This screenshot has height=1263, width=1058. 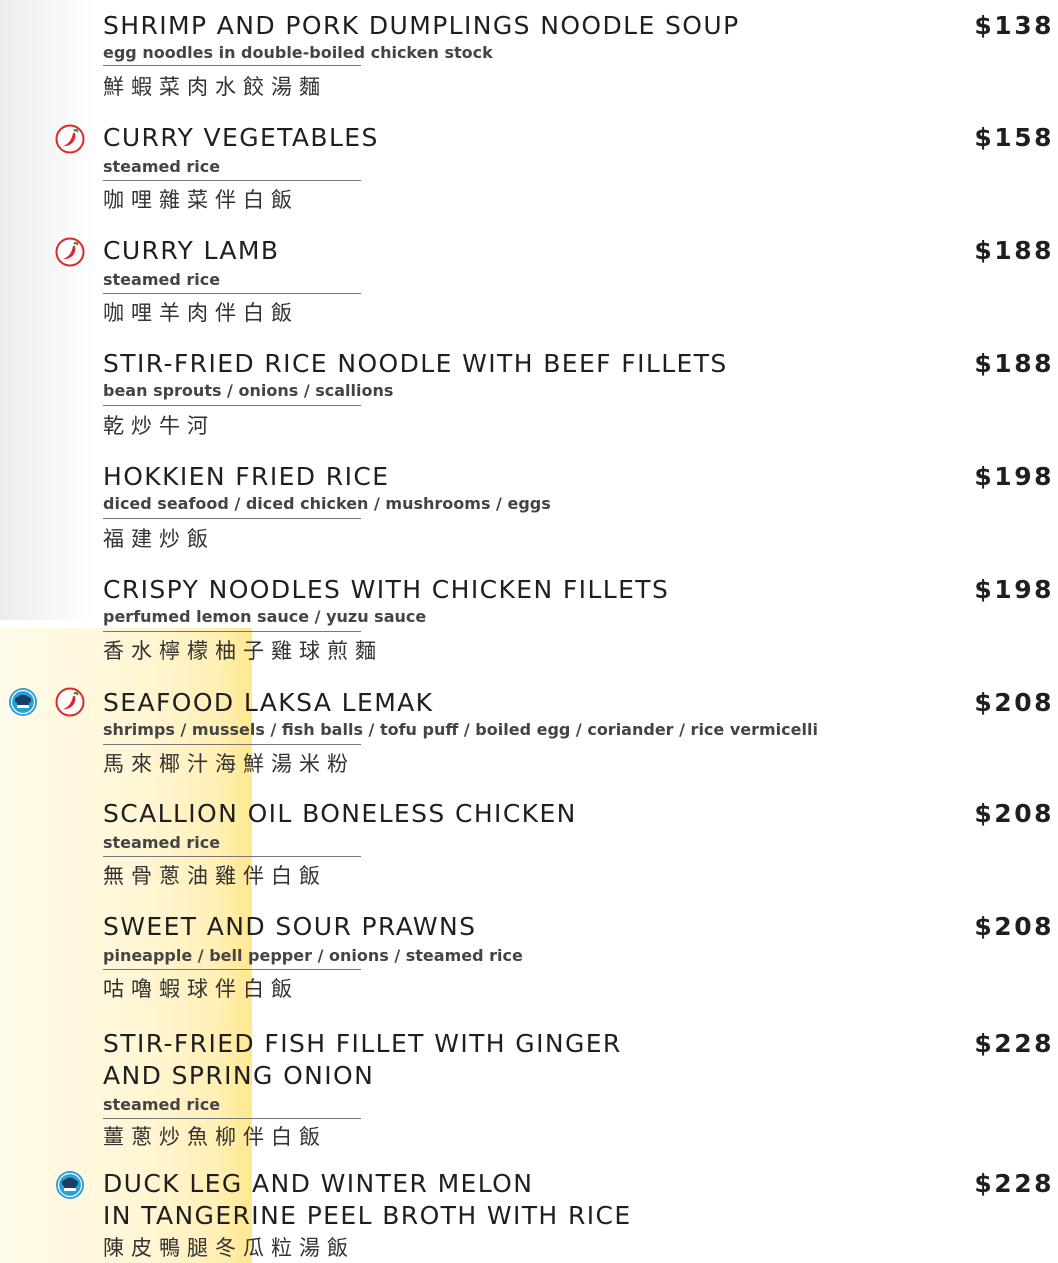 I want to click on item-title: SCALLION OIL BONELESS CHICKEN, so click(x=340, y=813).